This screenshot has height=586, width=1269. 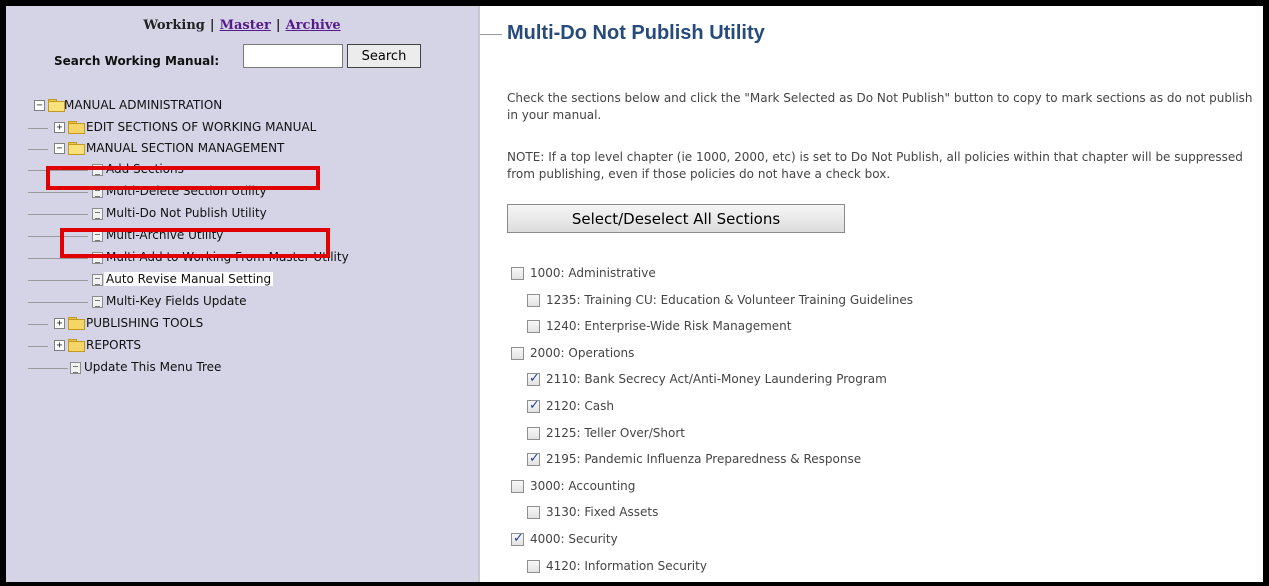 What do you see at coordinates (676, 218) in the screenshot?
I see `select-all-button: Select/Deselect All Sections` at bounding box center [676, 218].